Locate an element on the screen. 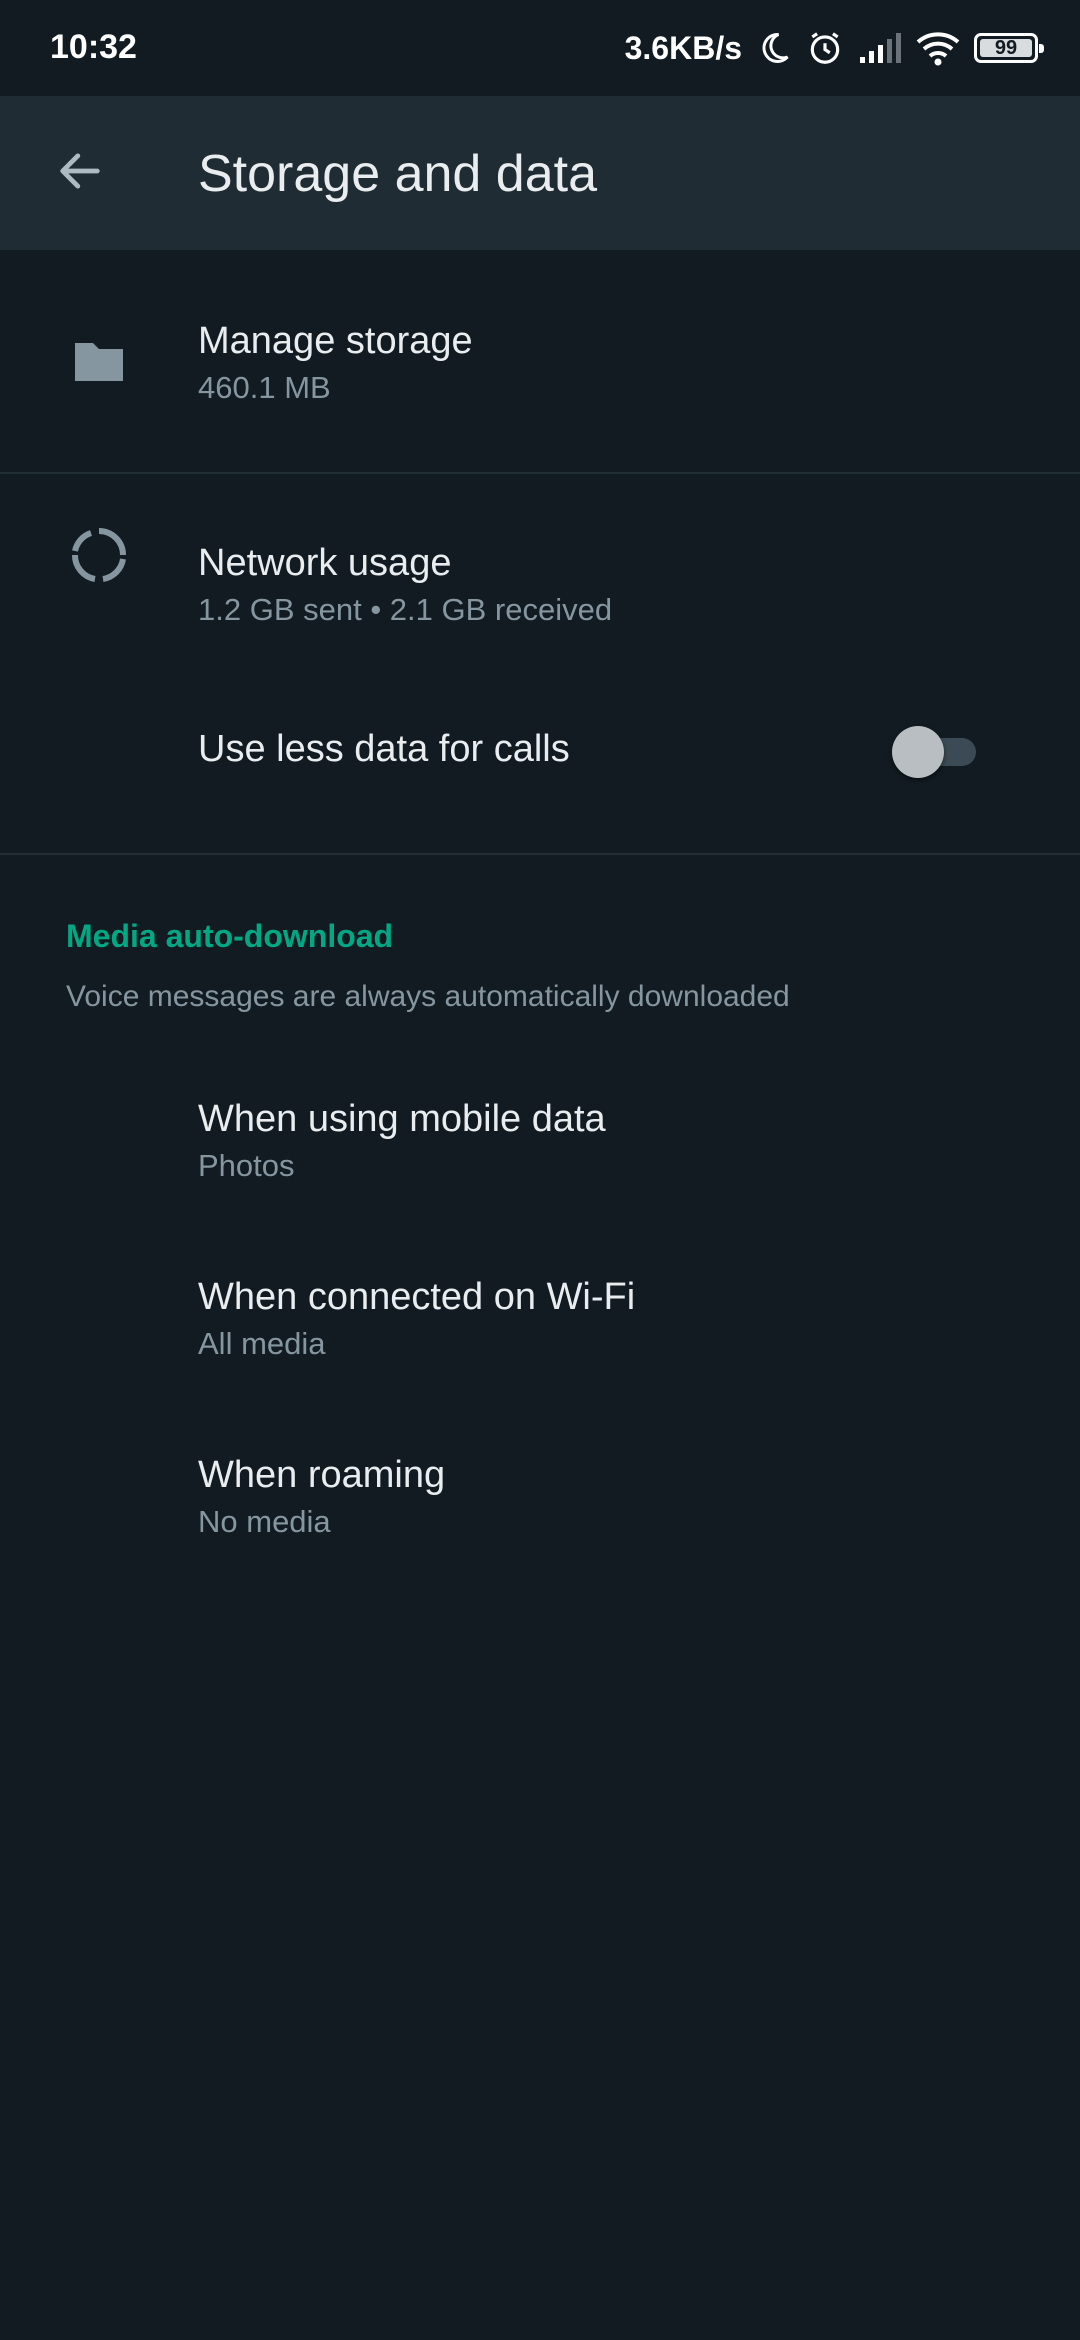  network-usage-stats: 1.2 GB sent • 2.1 GB received is located at coordinates (405, 609).